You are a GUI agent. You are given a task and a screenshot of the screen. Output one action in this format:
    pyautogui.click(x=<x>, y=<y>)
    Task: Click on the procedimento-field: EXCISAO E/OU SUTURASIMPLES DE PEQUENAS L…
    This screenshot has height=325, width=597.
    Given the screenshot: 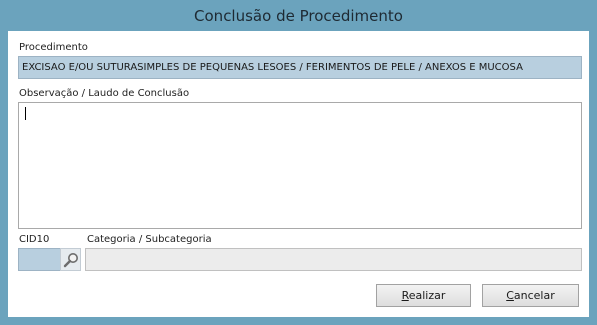 What is the action you would take?
    pyautogui.click(x=300, y=67)
    